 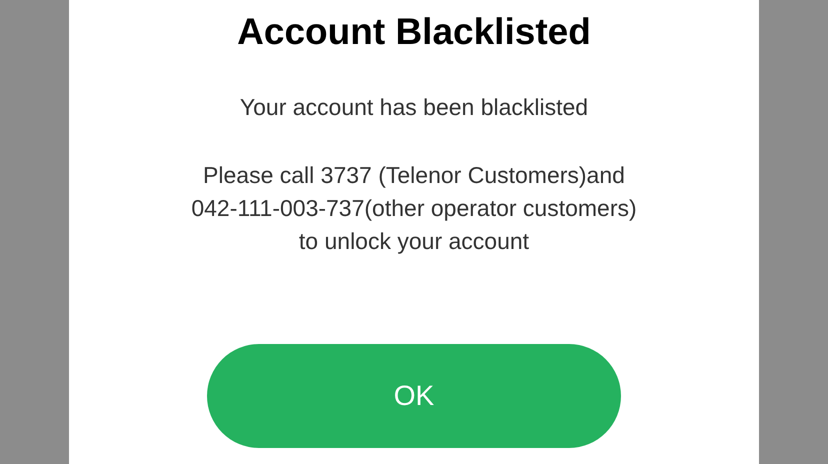 I want to click on dialog-subtitle: Your account has been blacklisted, so click(x=414, y=107).